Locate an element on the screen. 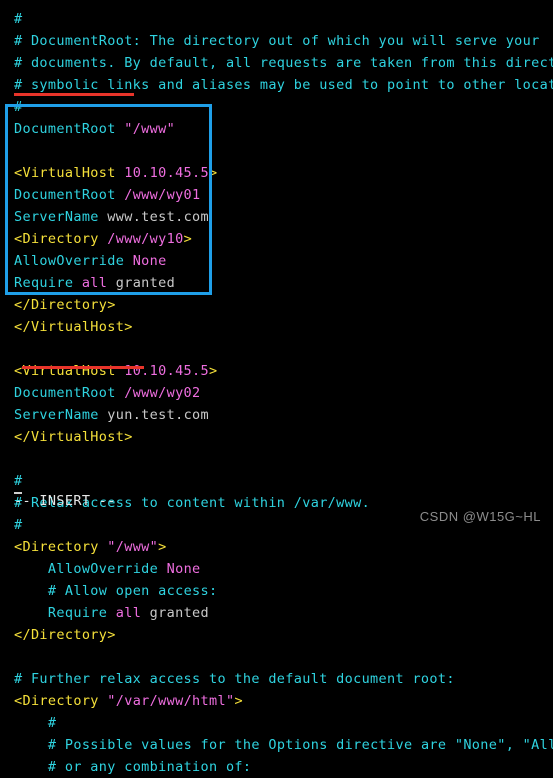  code-token: # Allow open access: is located at coordinates (132, 591).